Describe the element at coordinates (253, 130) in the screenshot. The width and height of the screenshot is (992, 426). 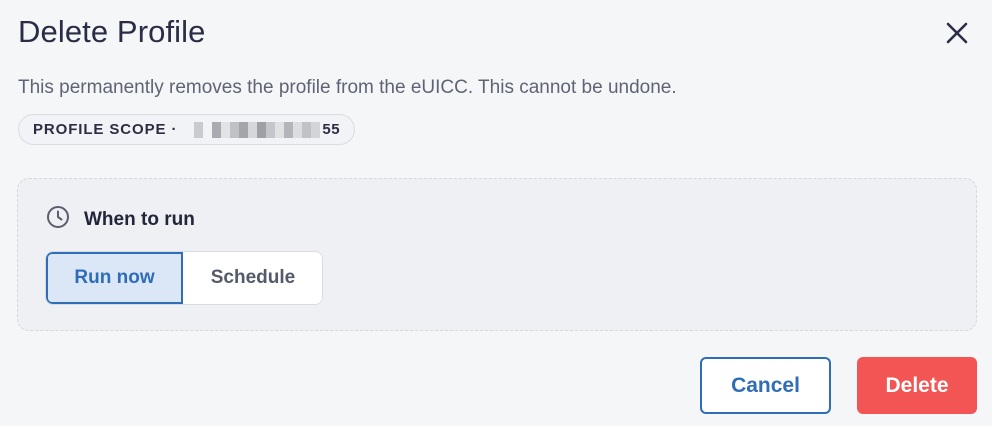
I see `redacted-identifier` at that location.